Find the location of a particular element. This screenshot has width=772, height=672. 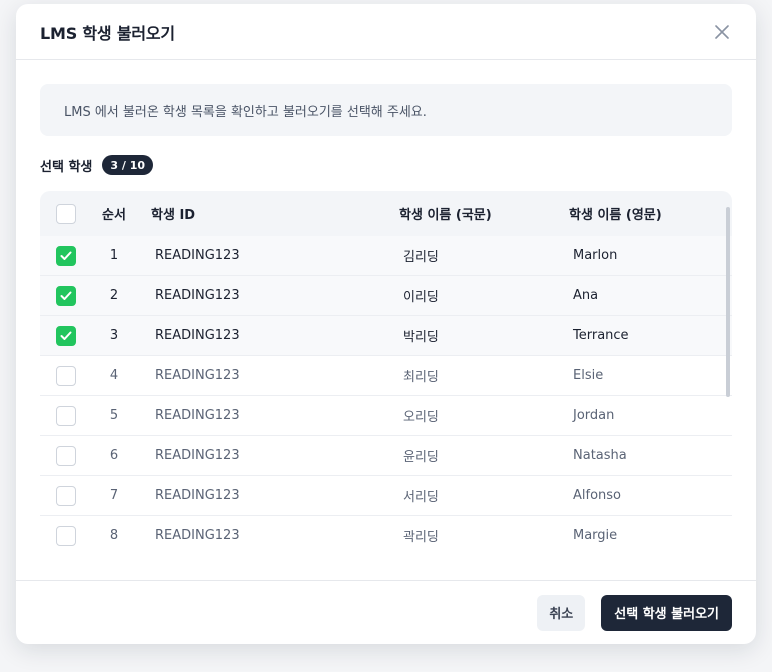

header-check-cell is located at coordinates (66, 213).